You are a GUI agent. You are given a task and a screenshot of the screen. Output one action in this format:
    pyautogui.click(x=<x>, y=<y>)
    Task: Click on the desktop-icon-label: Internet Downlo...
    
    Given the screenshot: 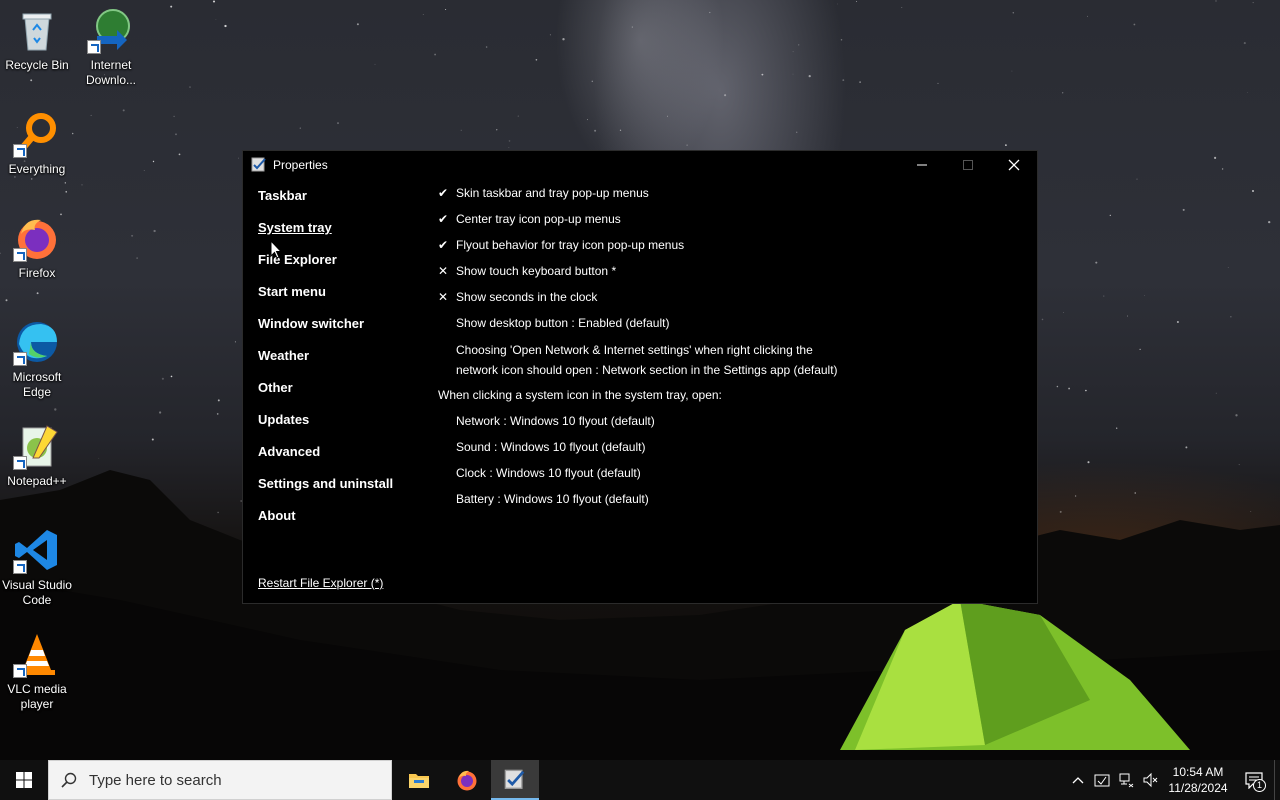 What is the action you would take?
    pyautogui.click(x=111, y=72)
    